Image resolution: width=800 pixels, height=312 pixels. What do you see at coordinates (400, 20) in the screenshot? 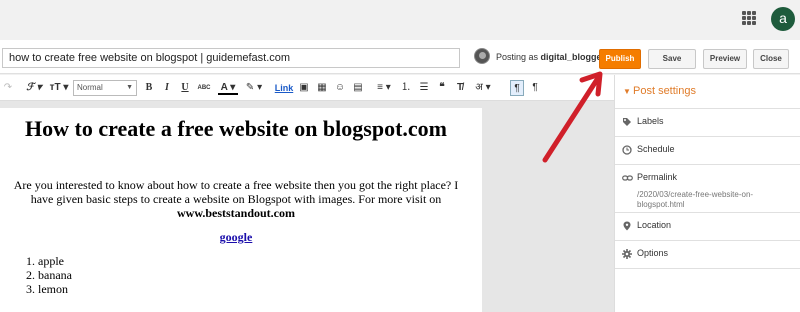
I see `top-bar: a` at bounding box center [400, 20].